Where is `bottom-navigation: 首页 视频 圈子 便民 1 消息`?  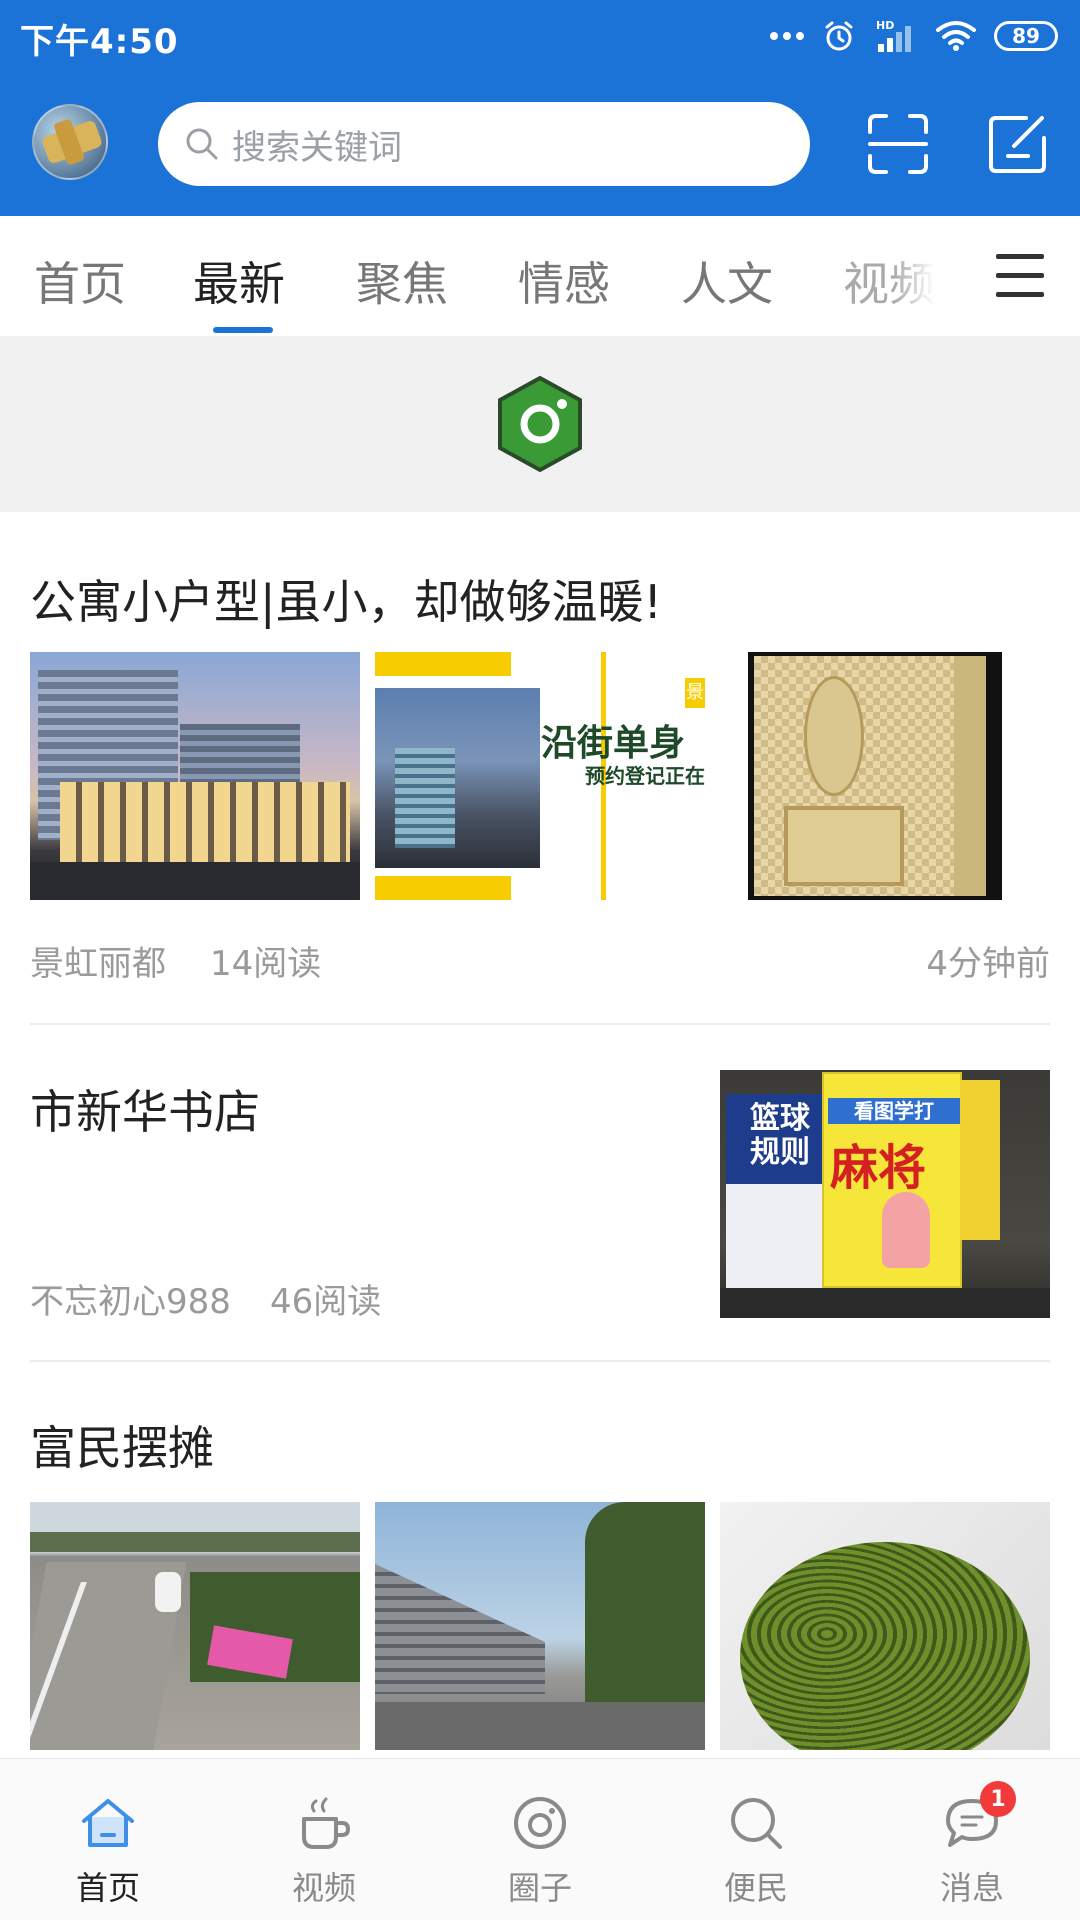 bottom-navigation: 首页 视频 圈子 便民 1 消息 is located at coordinates (540, 1839).